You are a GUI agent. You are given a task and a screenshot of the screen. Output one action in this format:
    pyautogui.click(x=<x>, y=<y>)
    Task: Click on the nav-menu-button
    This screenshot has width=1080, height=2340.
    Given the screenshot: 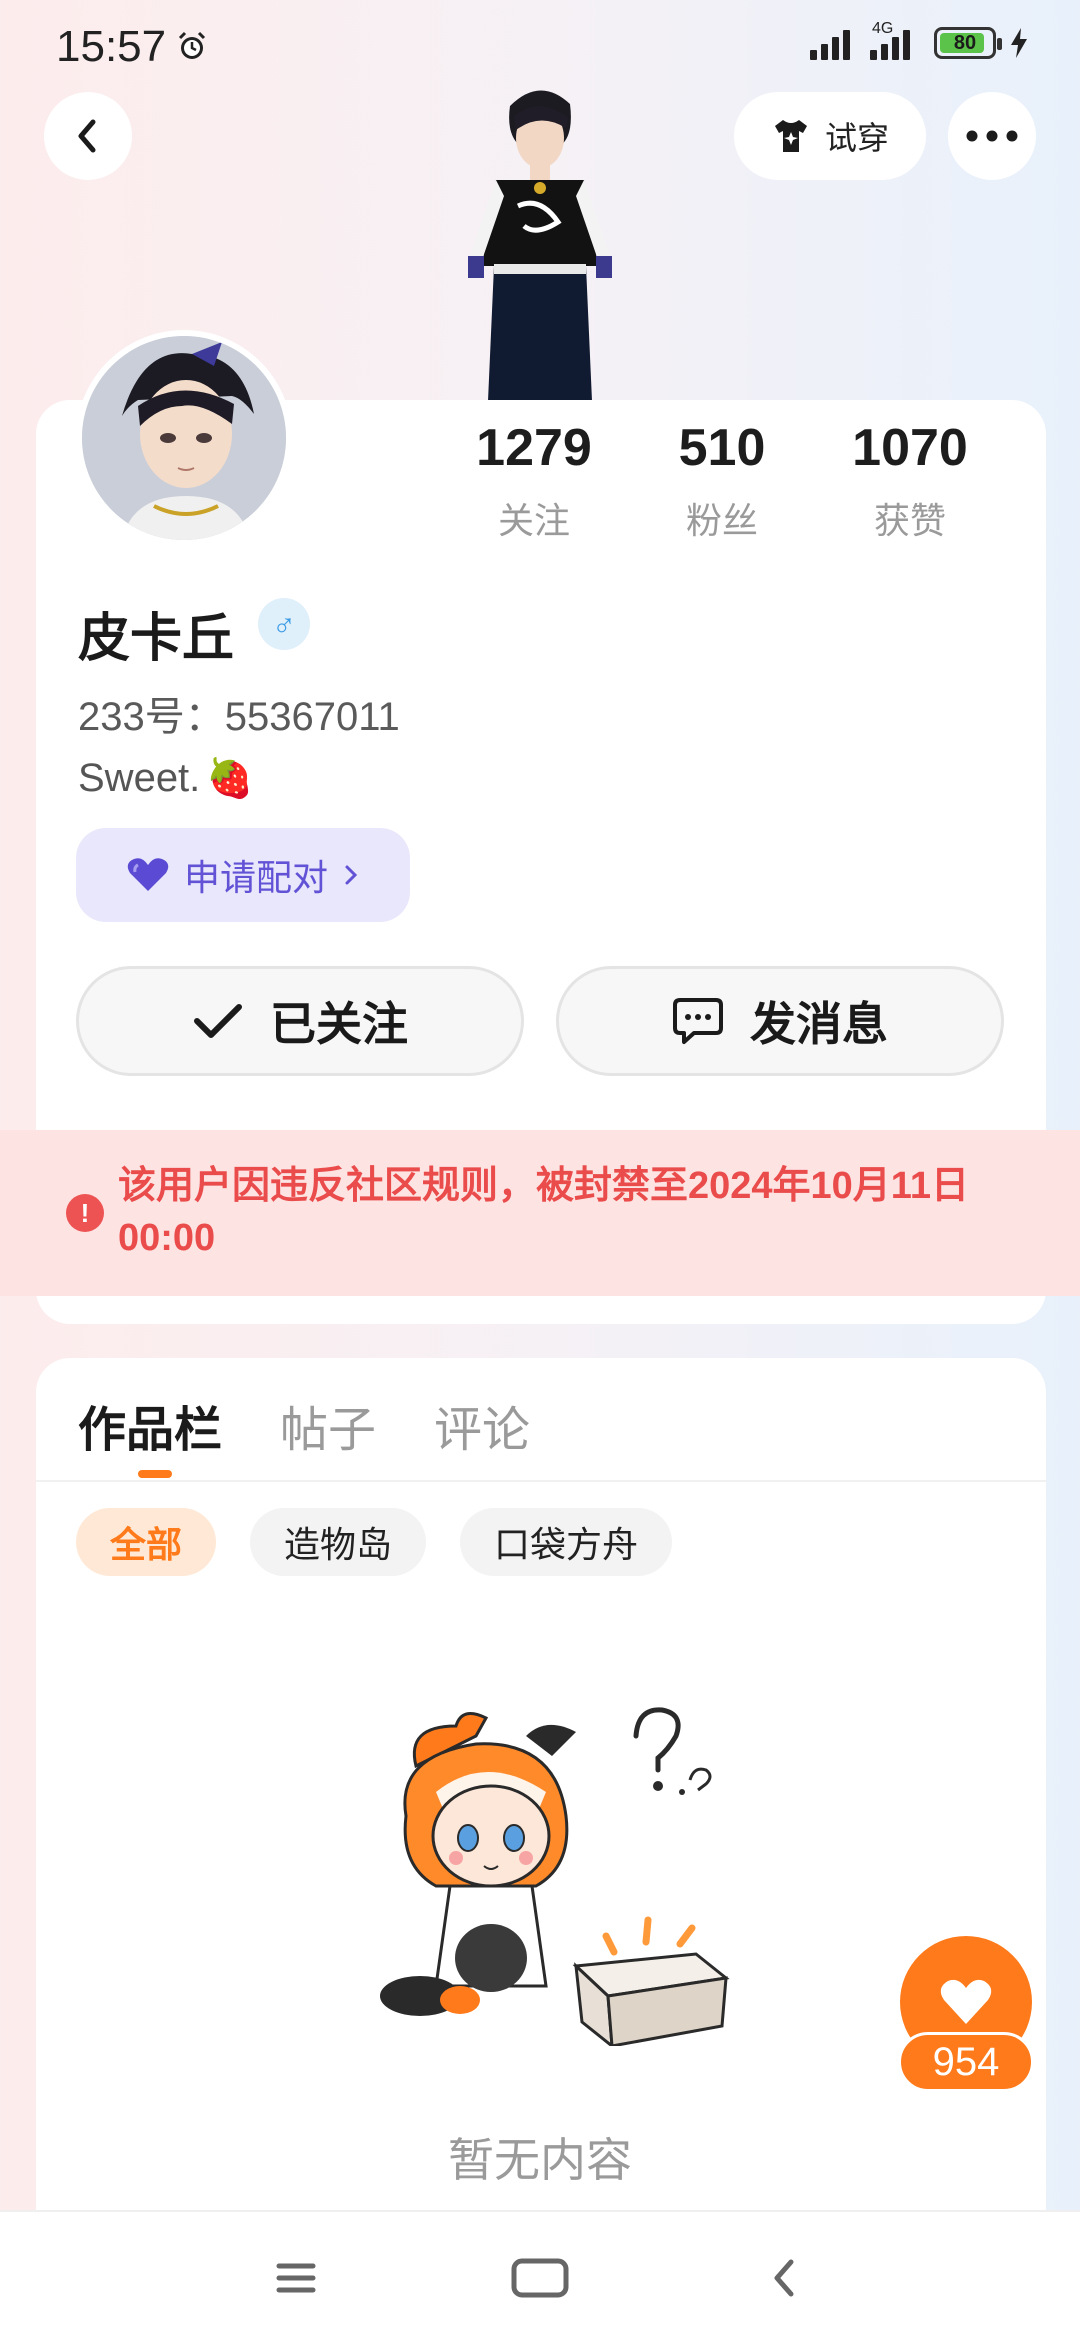 What is the action you would take?
    pyautogui.click(x=296, y=2278)
    